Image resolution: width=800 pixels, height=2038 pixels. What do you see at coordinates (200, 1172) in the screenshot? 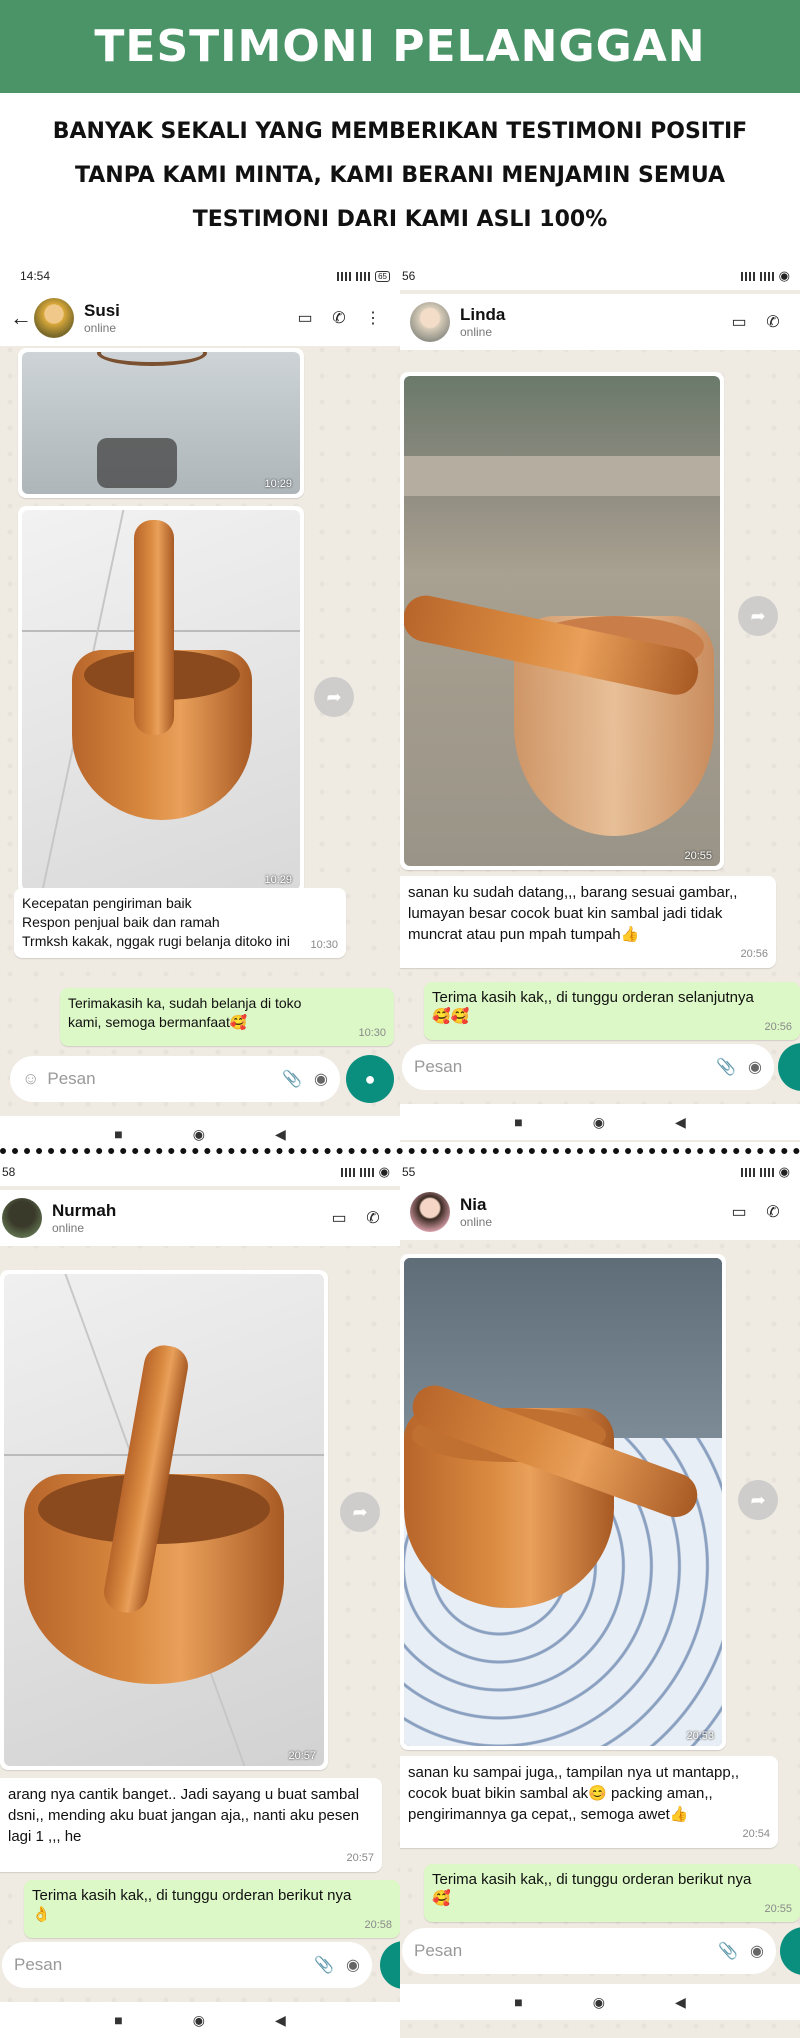
I see `status-bar: 58 ◉` at bounding box center [200, 1172].